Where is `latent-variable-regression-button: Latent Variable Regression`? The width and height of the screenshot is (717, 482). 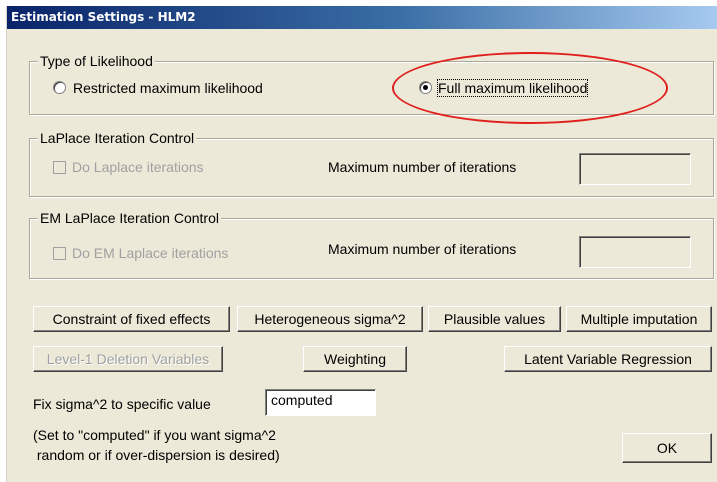 latent-variable-regression-button: Latent Variable Regression is located at coordinates (608, 359).